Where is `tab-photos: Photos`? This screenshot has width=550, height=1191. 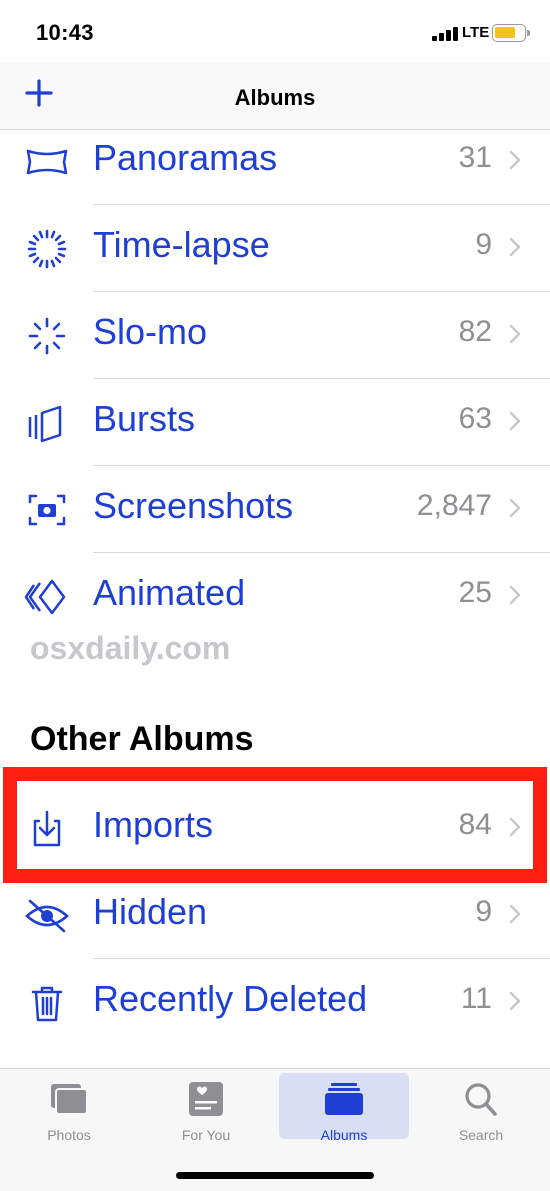
tab-photos: Photos is located at coordinates (69, 1108).